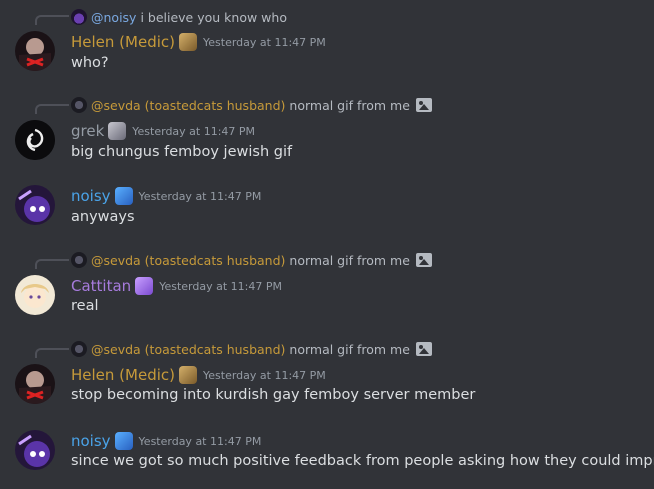 The height and width of the screenshot is (489, 654). What do you see at coordinates (85, 306) in the screenshot?
I see `message-content: real` at bounding box center [85, 306].